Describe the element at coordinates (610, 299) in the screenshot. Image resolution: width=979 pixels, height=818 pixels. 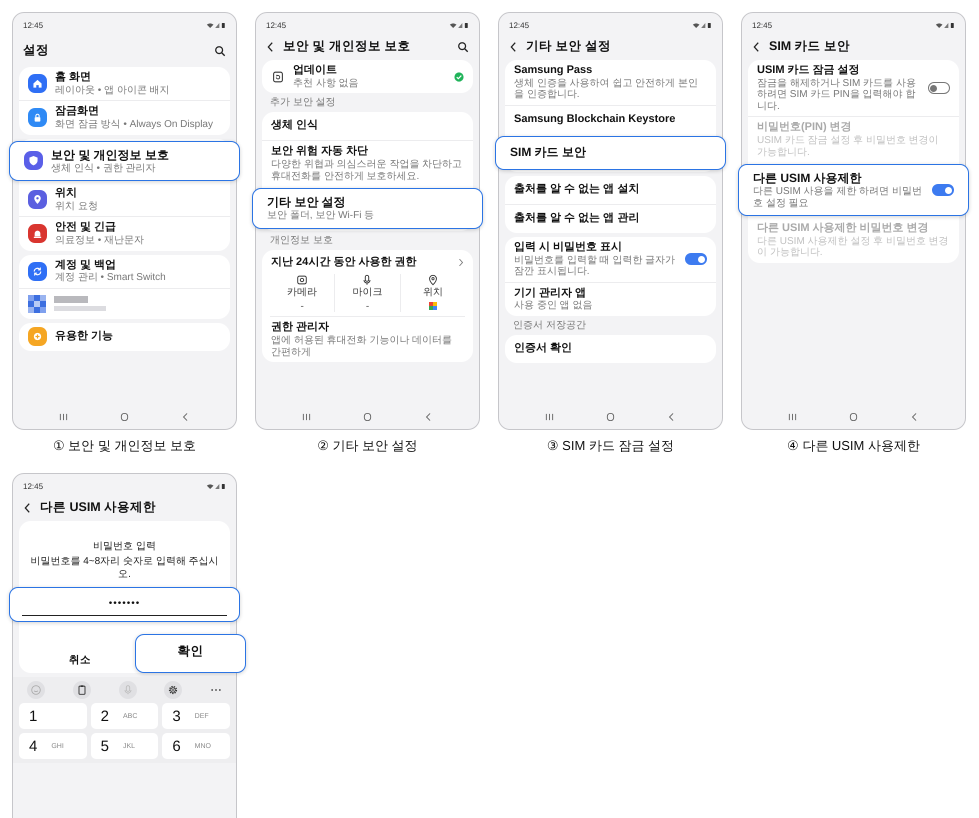
I see `settings-item: 기기 관리자 앱 사용 중인 앱 없음` at that location.